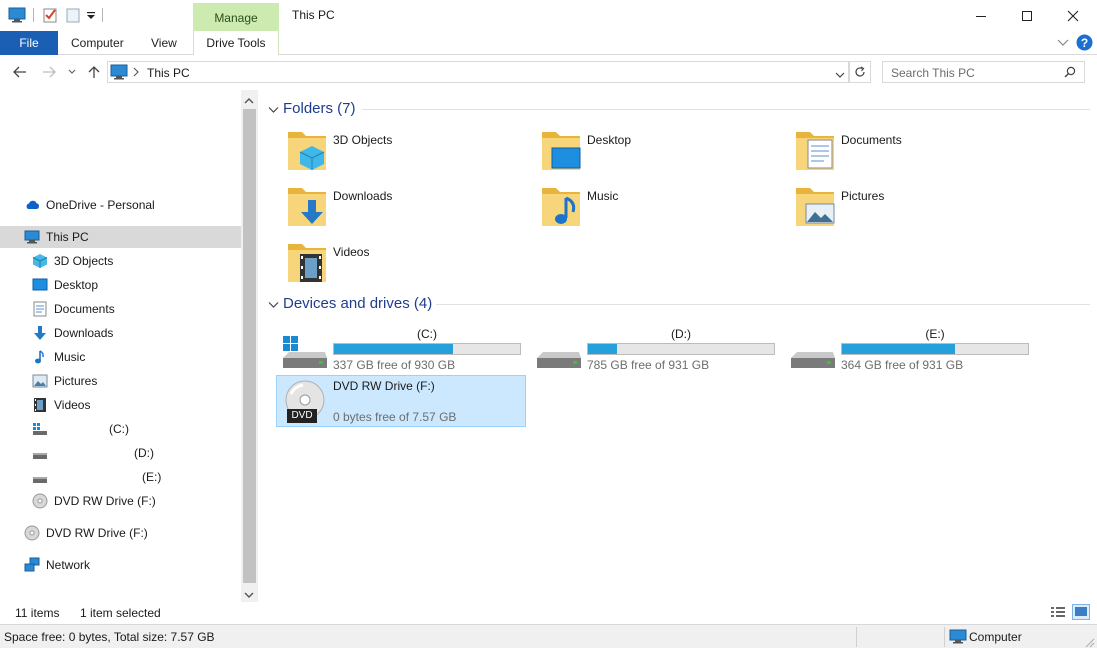 Image resolution: width=1097 pixels, height=648 pixels. I want to click on qat-separator, so click(33, 15).